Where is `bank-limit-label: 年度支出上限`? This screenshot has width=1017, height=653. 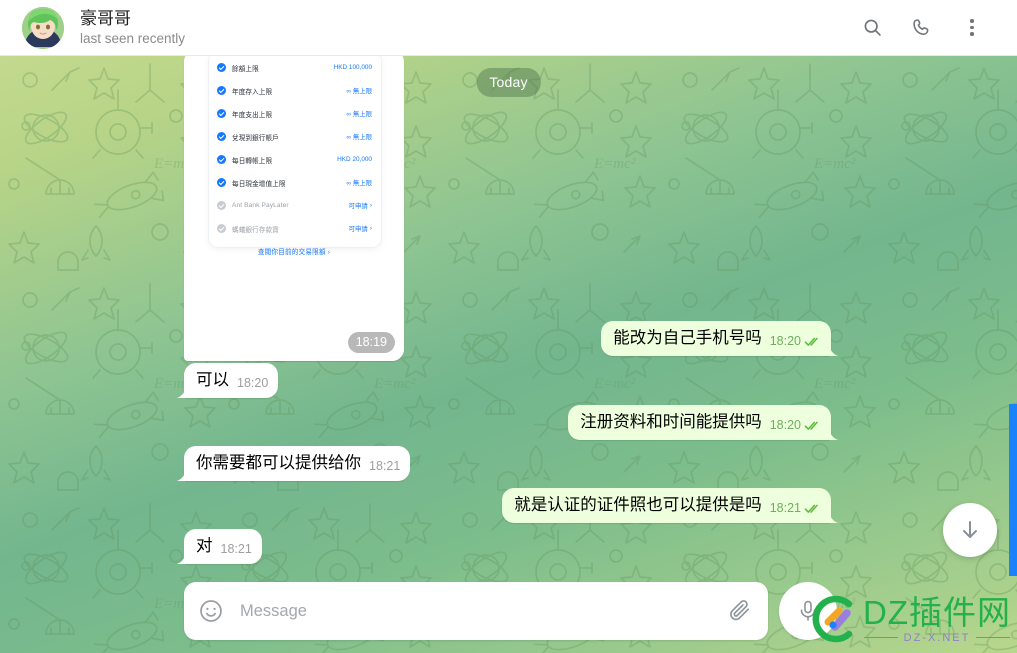
bank-limit-label: 年度支出上限 is located at coordinates (252, 115).